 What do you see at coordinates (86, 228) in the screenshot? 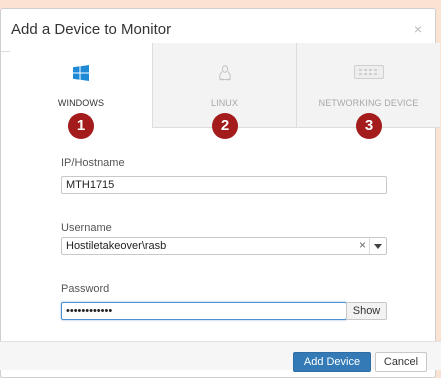
I see `username-label: Username` at bounding box center [86, 228].